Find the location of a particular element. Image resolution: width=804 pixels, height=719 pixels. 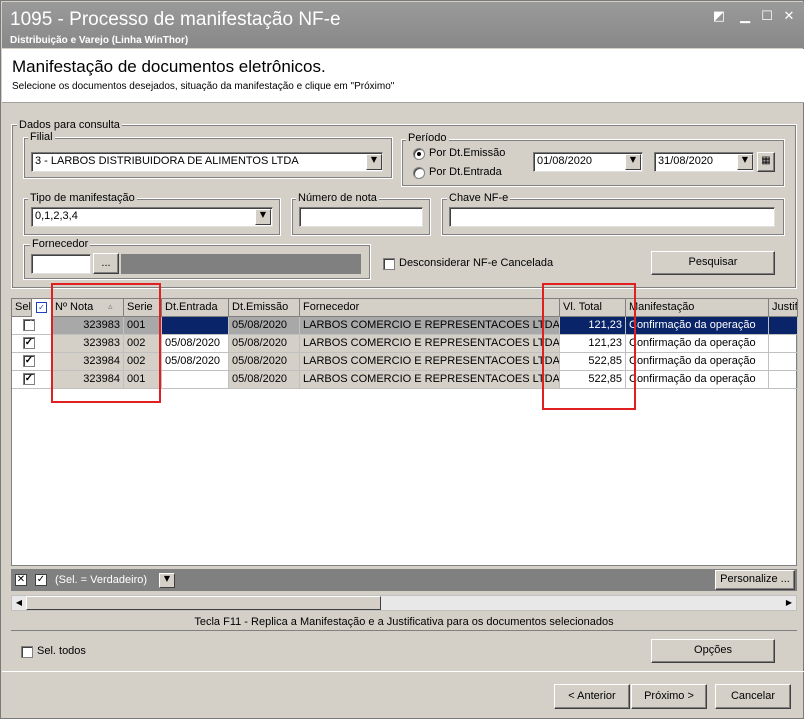

consulta-legend: Dados para consulta is located at coordinates (69, 125).